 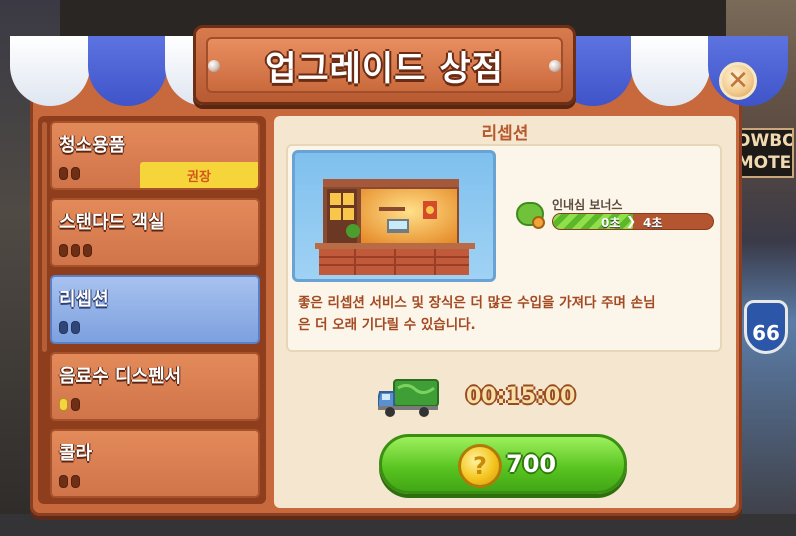 I want to click on coin-icon: ?, so click(x=480, y=466).